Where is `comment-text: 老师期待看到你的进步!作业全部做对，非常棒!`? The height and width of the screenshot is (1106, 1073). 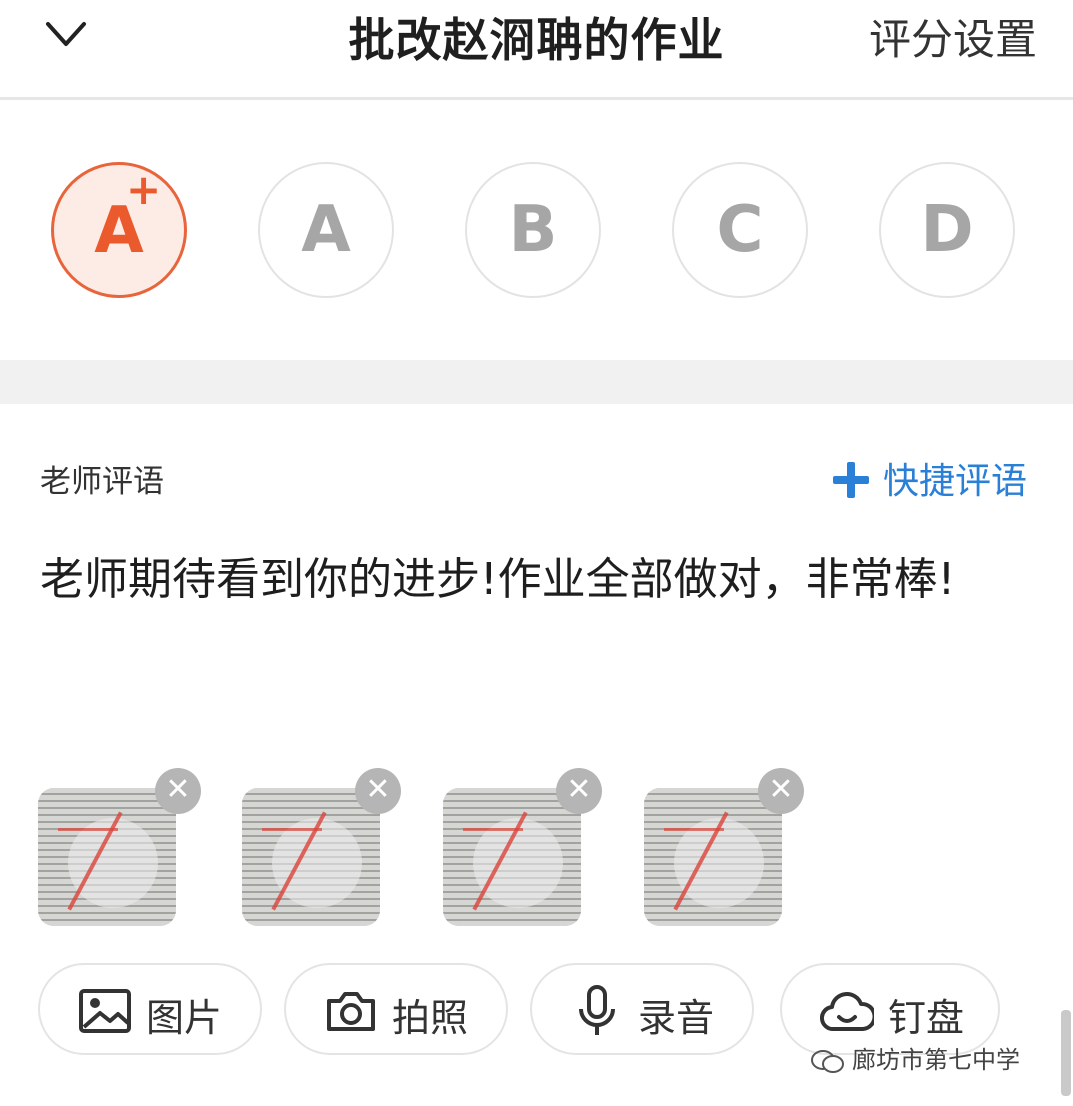
comment-text: 老师期待看到你的进步!作业全部做对，非常棒! is located at coordinates (540, 580).